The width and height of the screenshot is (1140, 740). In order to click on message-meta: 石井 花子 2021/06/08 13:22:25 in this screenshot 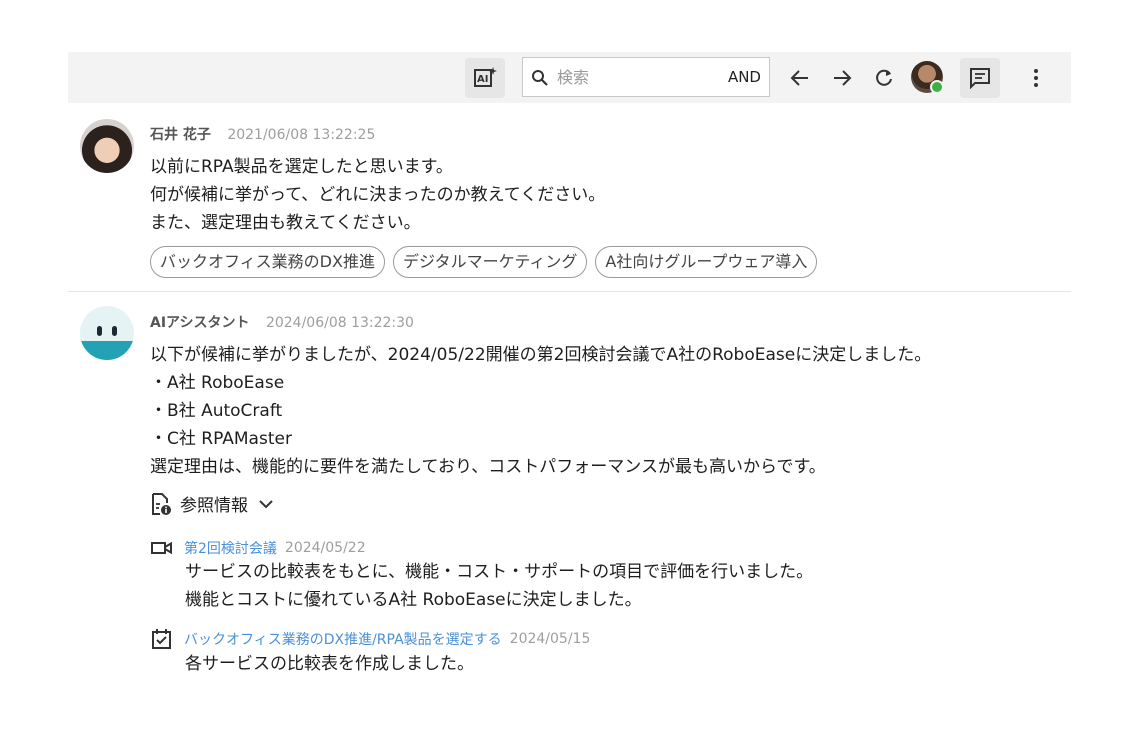, I will do `click(262, 134)`.